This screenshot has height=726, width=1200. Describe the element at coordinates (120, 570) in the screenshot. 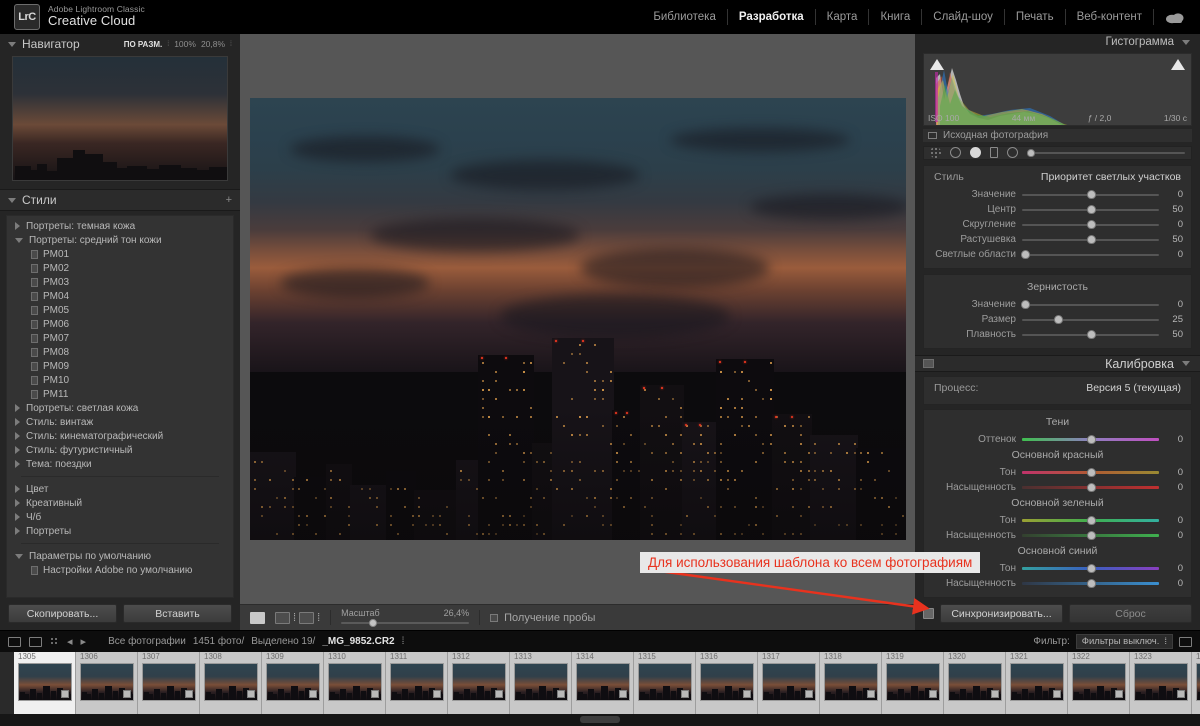

I see `preset-item: Настройки Adobe по умолчанию` at that location.